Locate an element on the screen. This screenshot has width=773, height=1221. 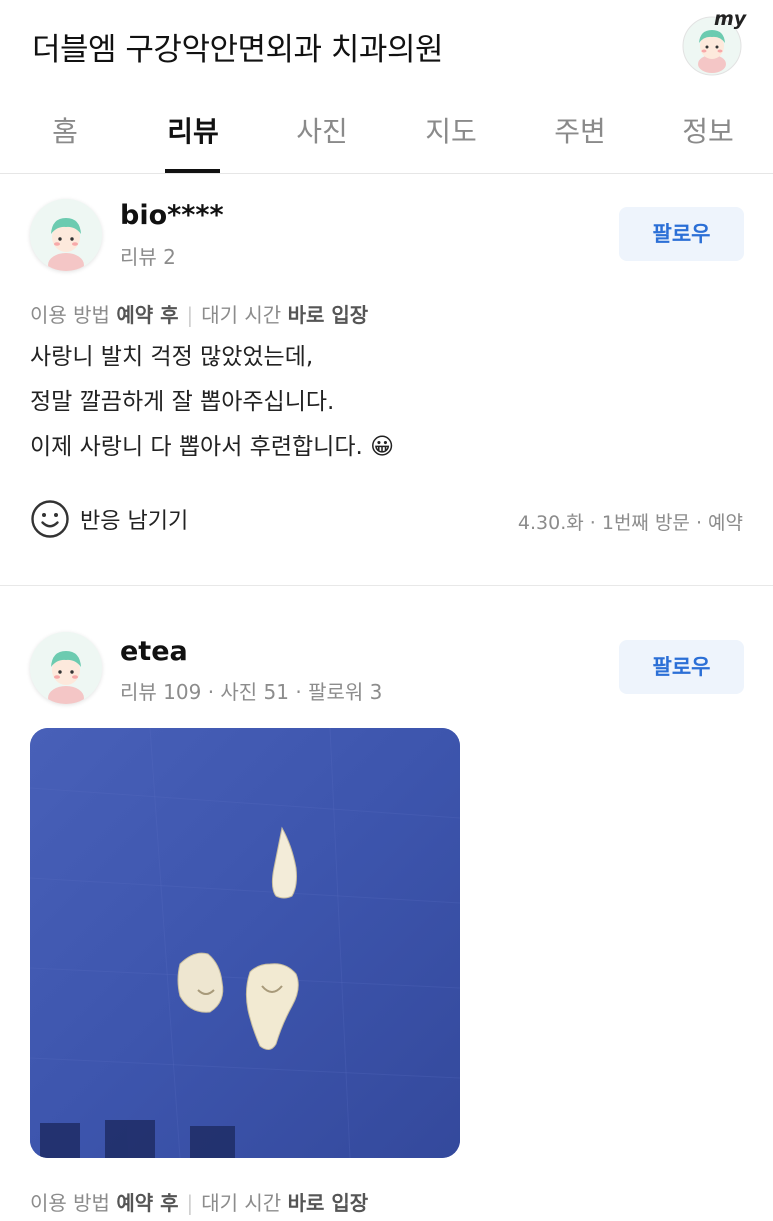
active-tab-indicator is located at coordinates (192, 171).